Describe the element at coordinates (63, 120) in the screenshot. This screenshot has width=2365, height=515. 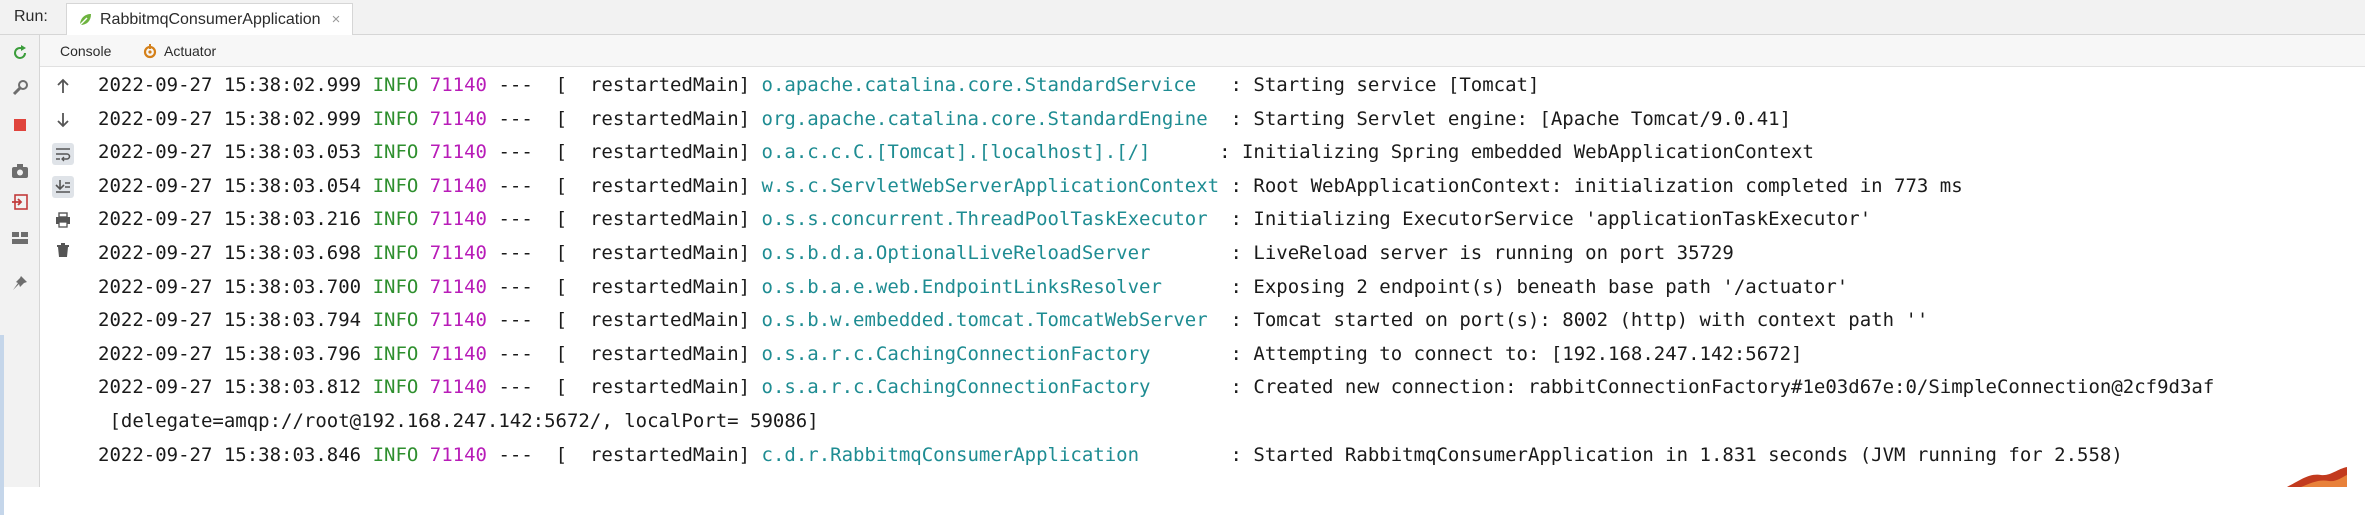
I see `arrow-down-icon` at that location.